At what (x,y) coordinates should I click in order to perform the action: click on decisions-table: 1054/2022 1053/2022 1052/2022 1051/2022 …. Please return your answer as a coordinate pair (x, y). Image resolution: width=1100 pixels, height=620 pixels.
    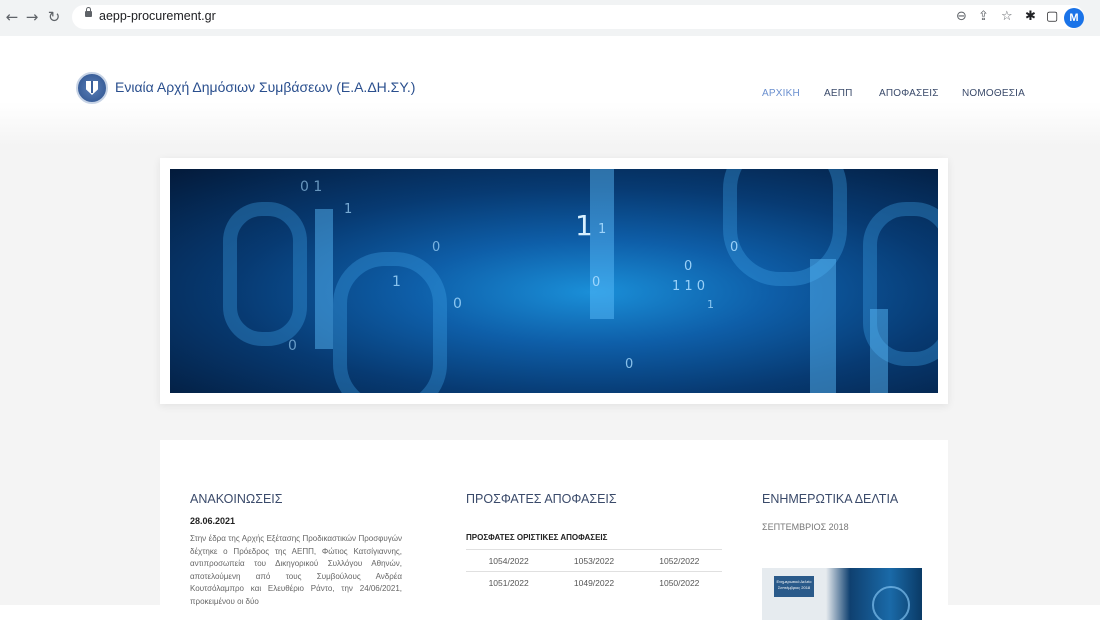
    Looking at the image, I should click on (594, 571).